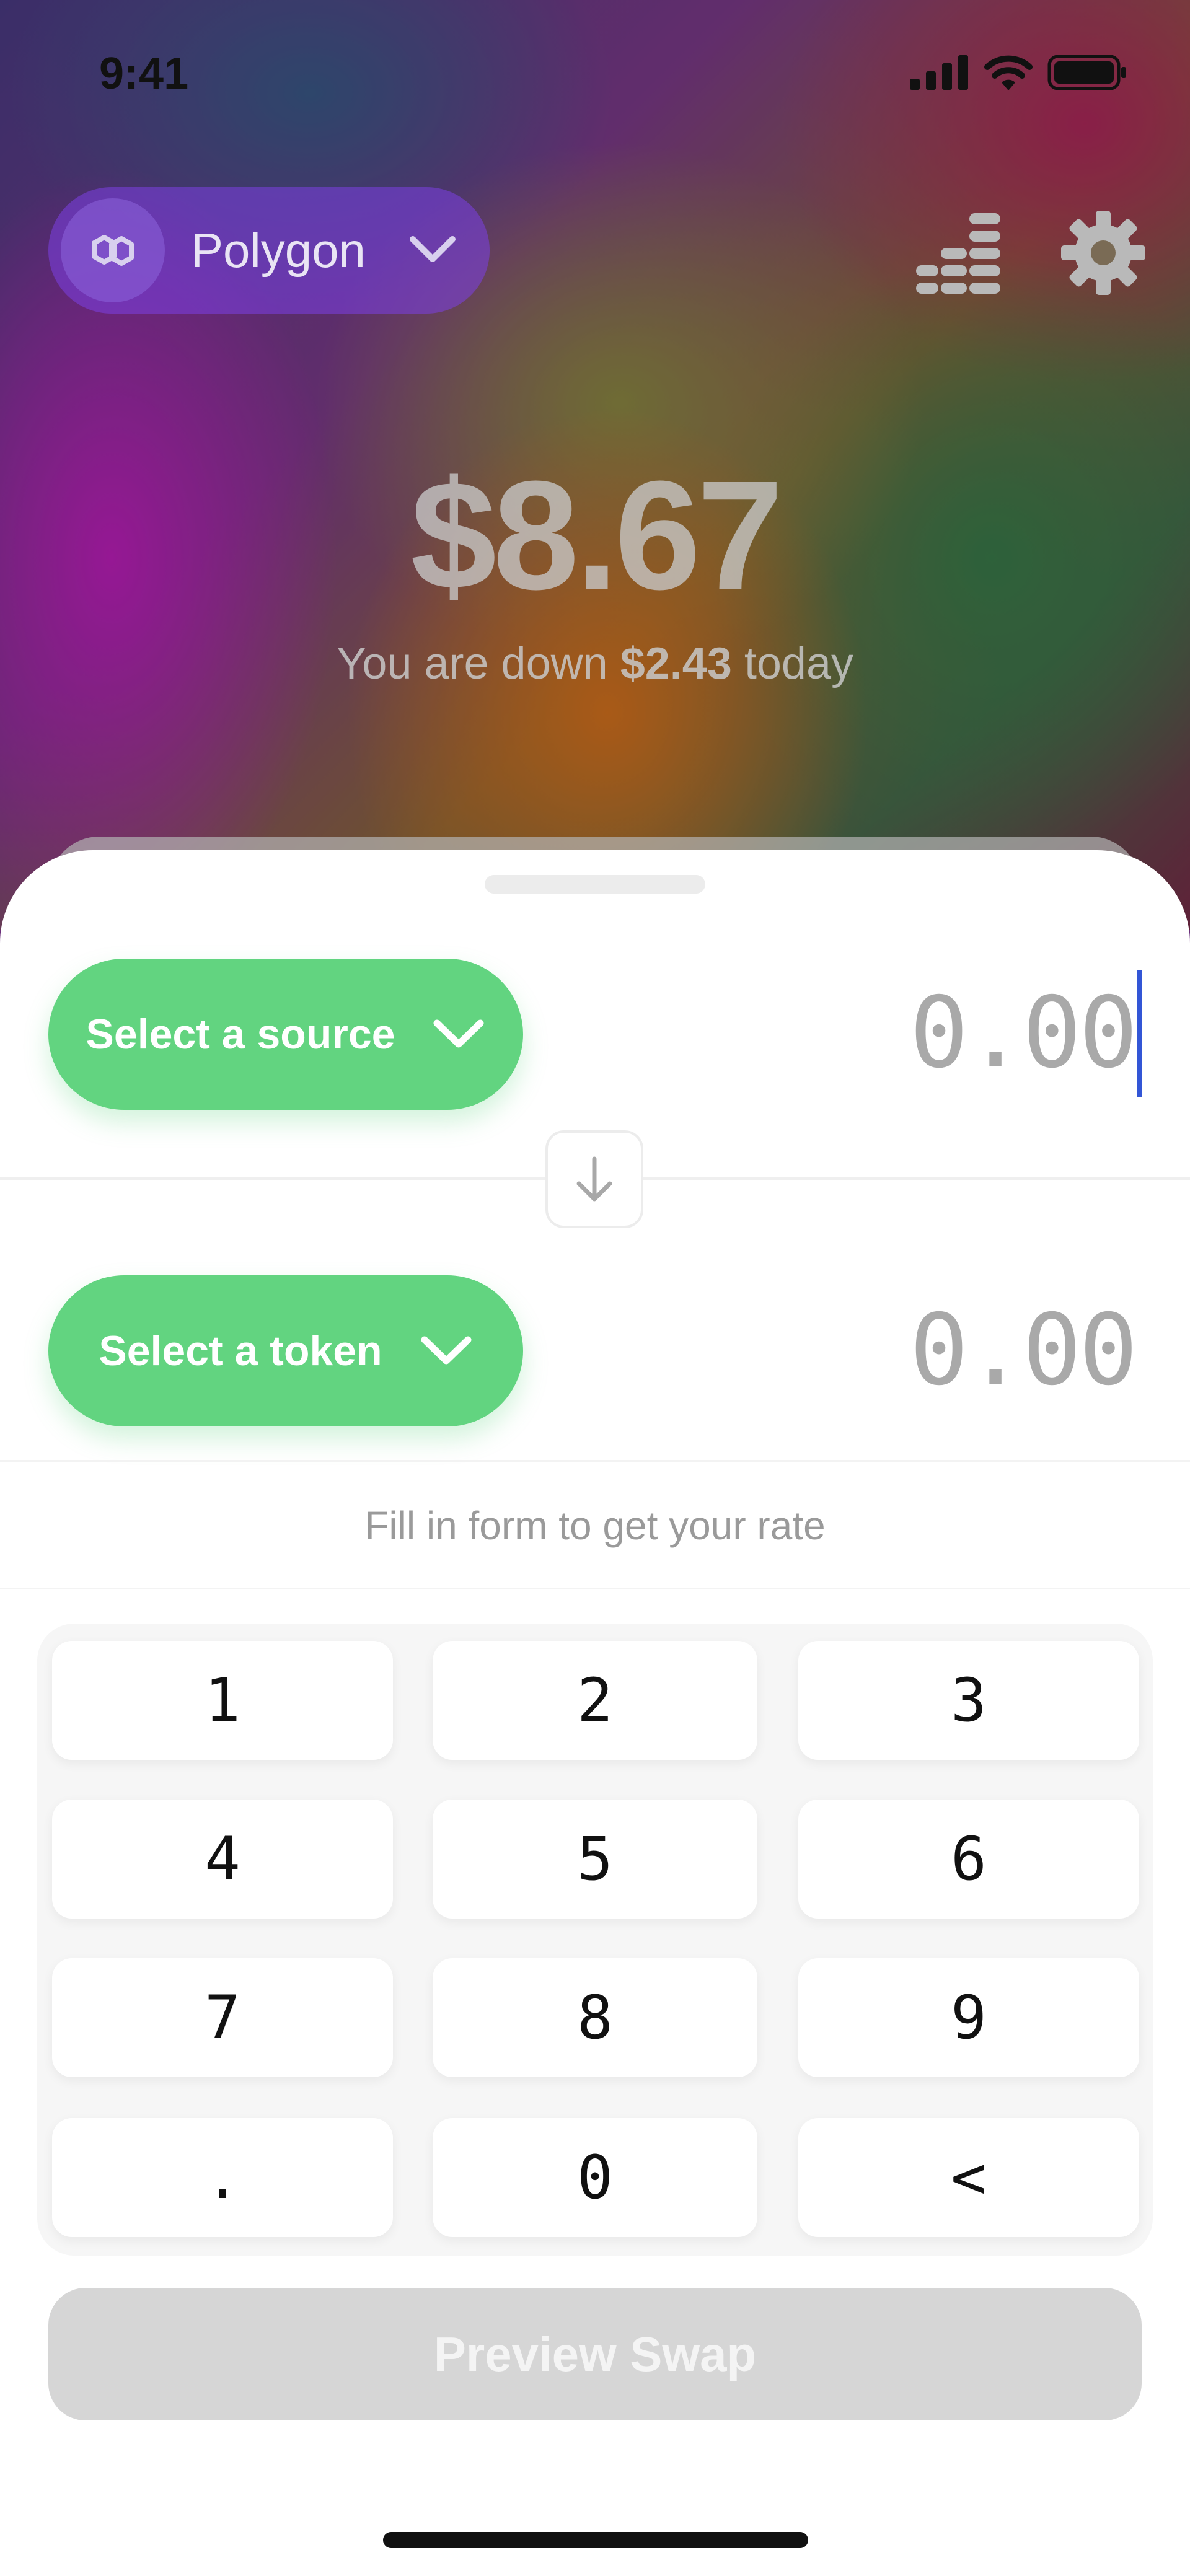 The width and height of the screenshot is (1190, 2576). What do you see at coordinates (113, 250) in the screenshot?
I see `polygon-logo-icon` at bounding box center [113, 250].